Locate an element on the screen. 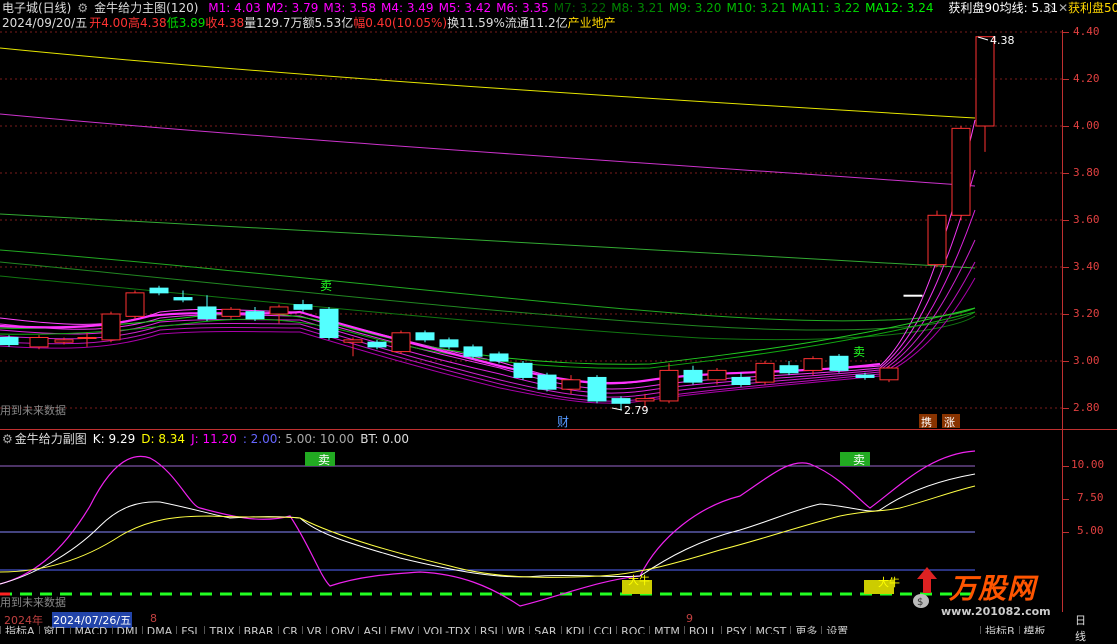 The height and width of the screenshot is (644, 1117). tab-obv: OBV is located at coordinates (342, 630).